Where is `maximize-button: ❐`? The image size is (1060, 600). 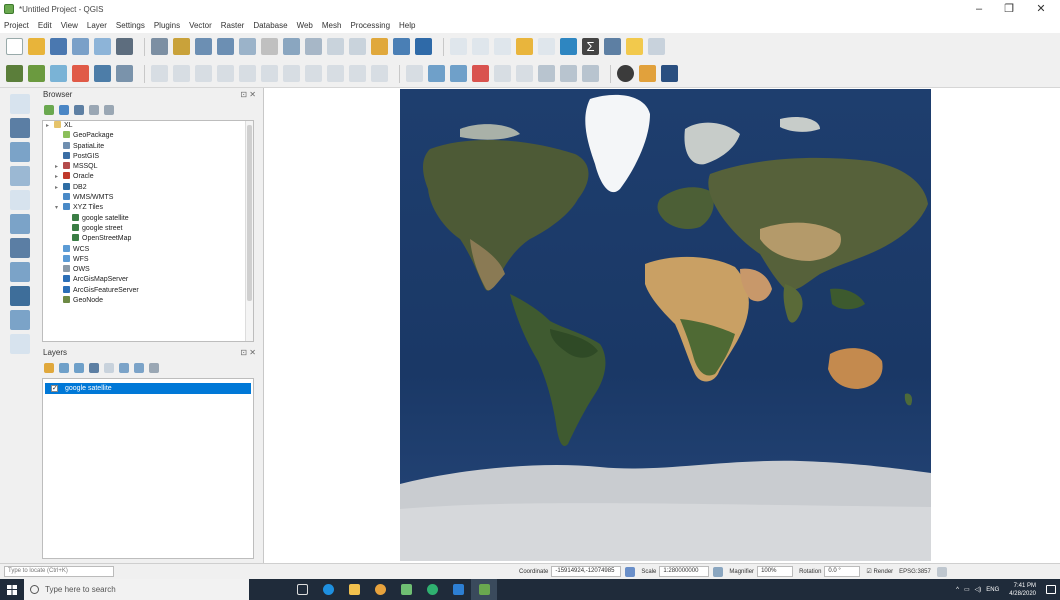
maximize-button: ❐ is located at coordinates (1009, 9).